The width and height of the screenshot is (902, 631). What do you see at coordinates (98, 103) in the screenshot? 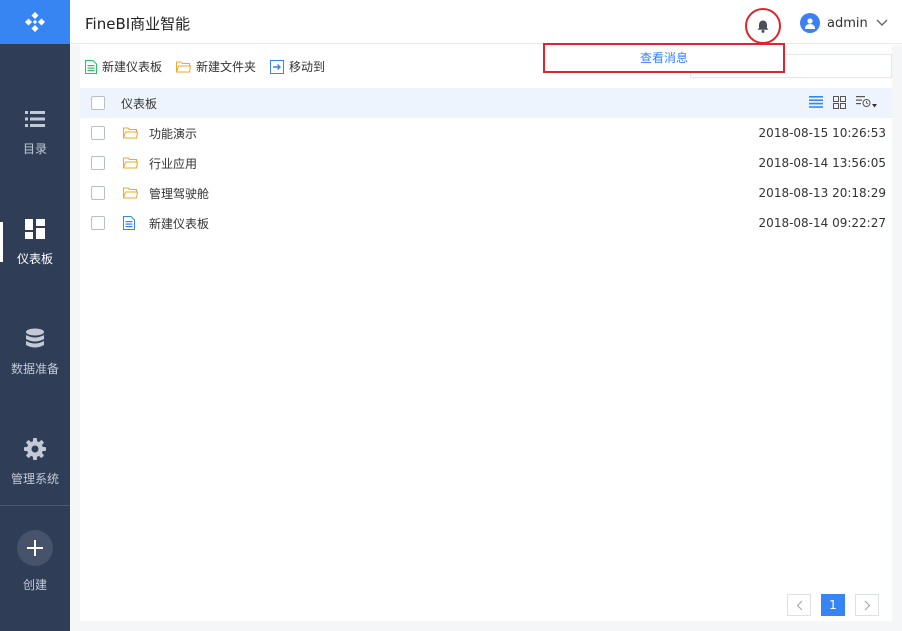
I see `select-all-checkbox` at bounding box center [98, 103].